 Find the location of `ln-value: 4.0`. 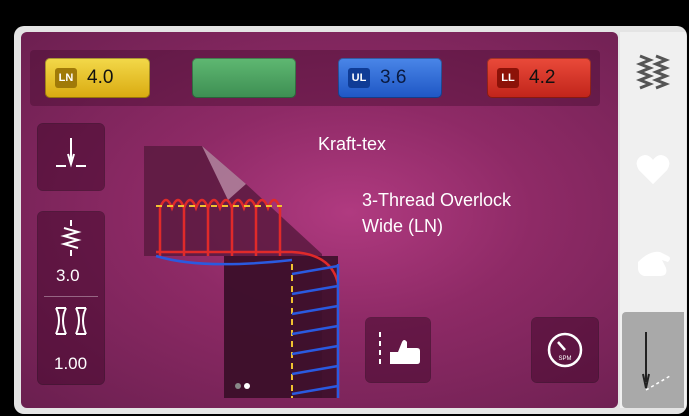

ln-value: 4.0 is located at coordinates (100, 77).